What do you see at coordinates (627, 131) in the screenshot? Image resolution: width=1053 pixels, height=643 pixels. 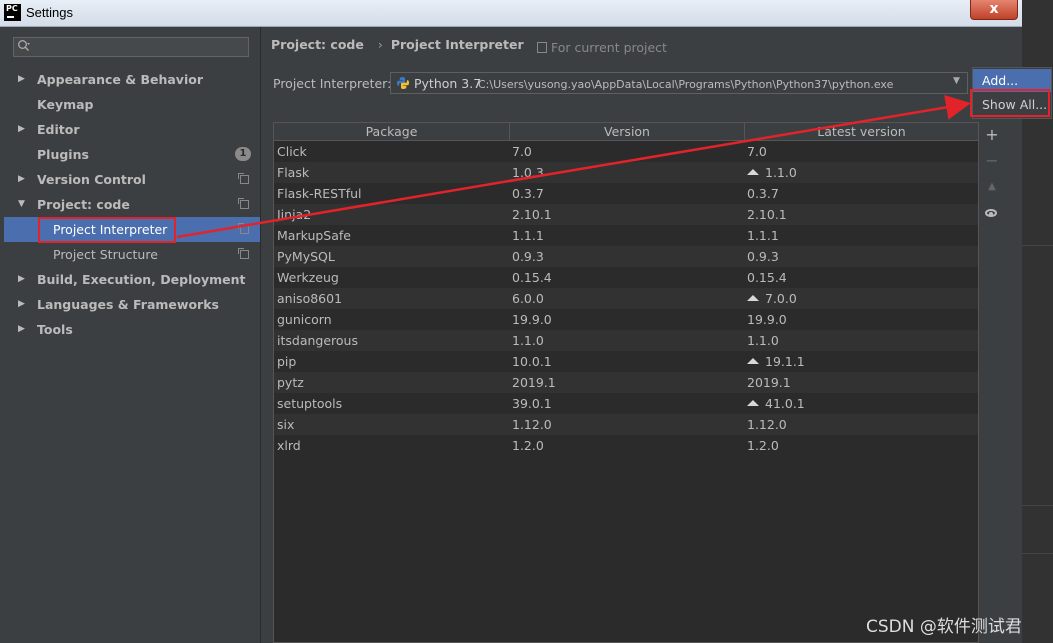 I see `column-header-version: Version` at bounding box center [627, 131].